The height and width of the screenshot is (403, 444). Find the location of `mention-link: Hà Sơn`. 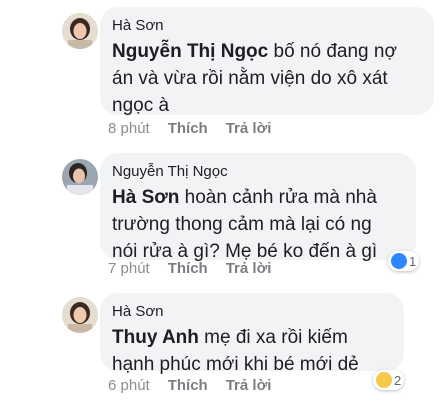

mention-link: Hà Sơn is located at coordinates (145, 197).